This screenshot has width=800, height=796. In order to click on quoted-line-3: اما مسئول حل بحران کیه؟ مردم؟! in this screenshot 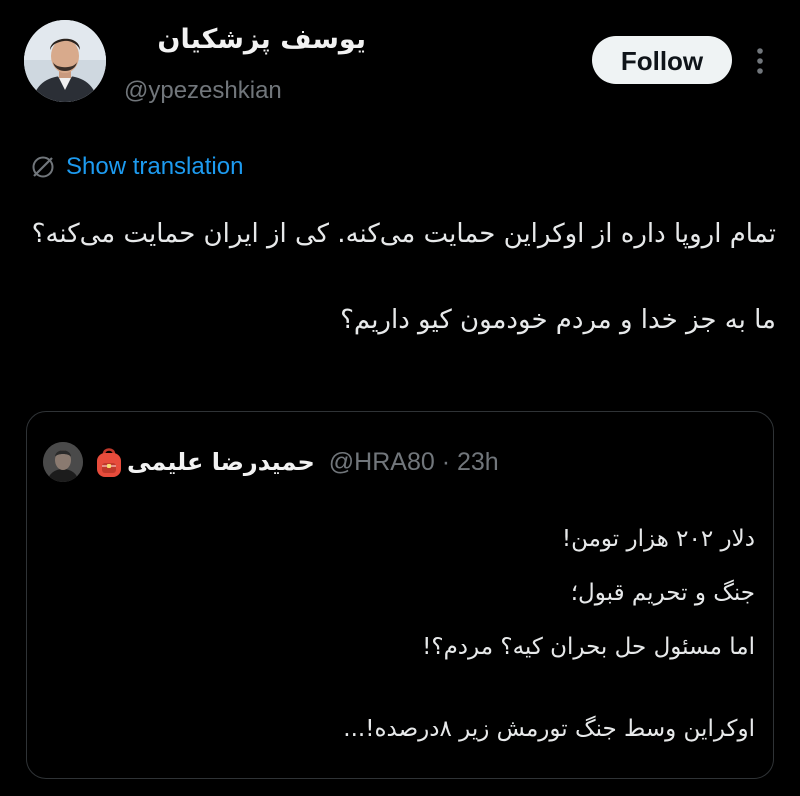, I will do `click(588, 647)`.